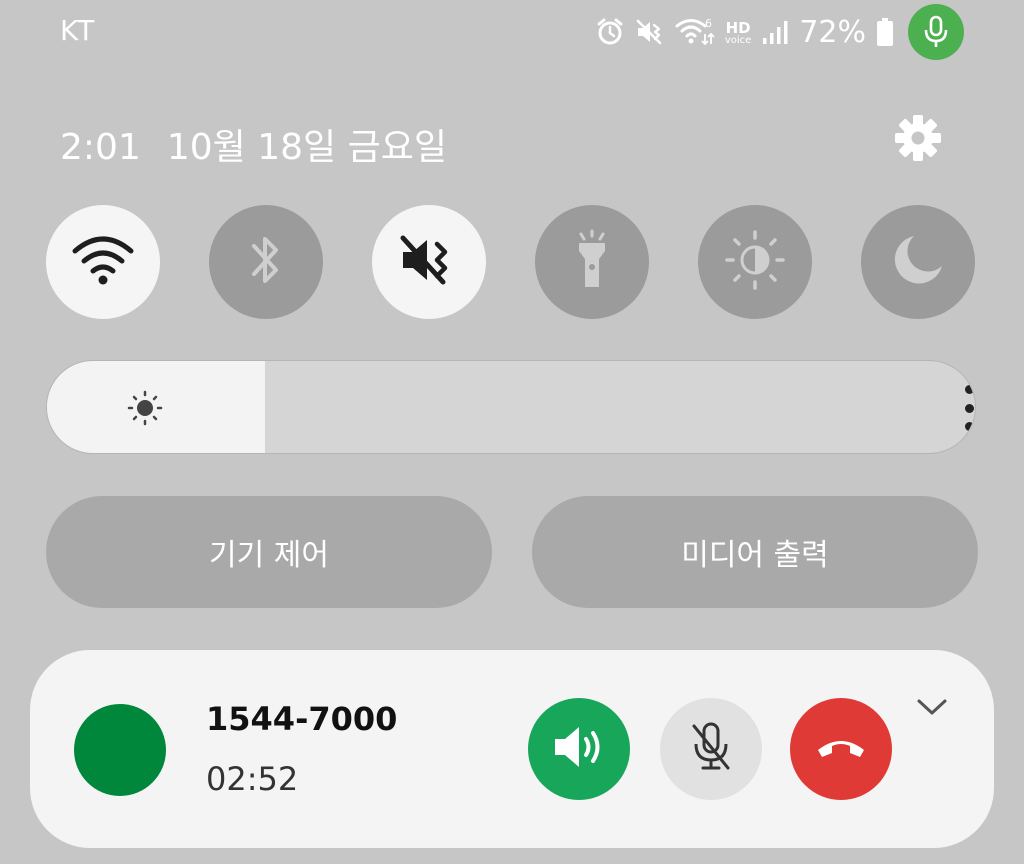 The height and width of the screenshot is (864, 1024). Describe the element at coordinates (78, 30) in the screenshot. I see `carrier-name: KT` at that location.